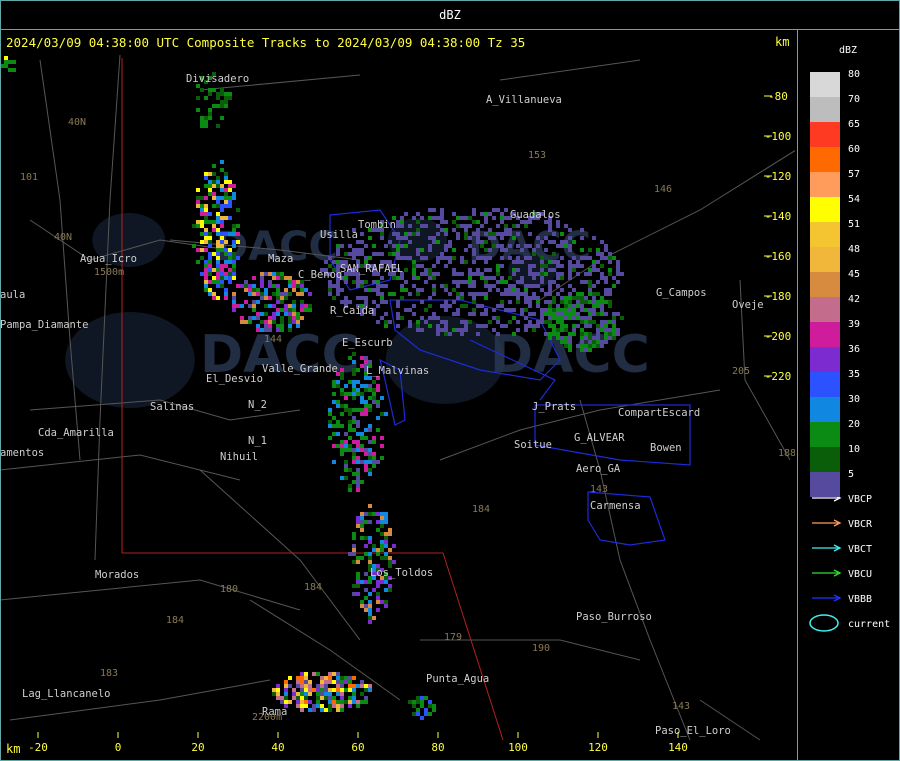 The height and width of the screenshot is (761, 900). I want to click on route-number: 184, so click(175, 620).